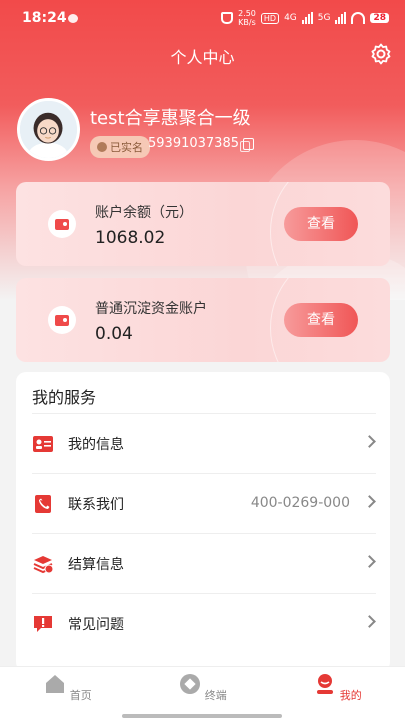 The height and width of the screenshot is (720, 405). Describe the element at coordinates (358, 18) in the screenshot. I see `wifi-icon` at that location.